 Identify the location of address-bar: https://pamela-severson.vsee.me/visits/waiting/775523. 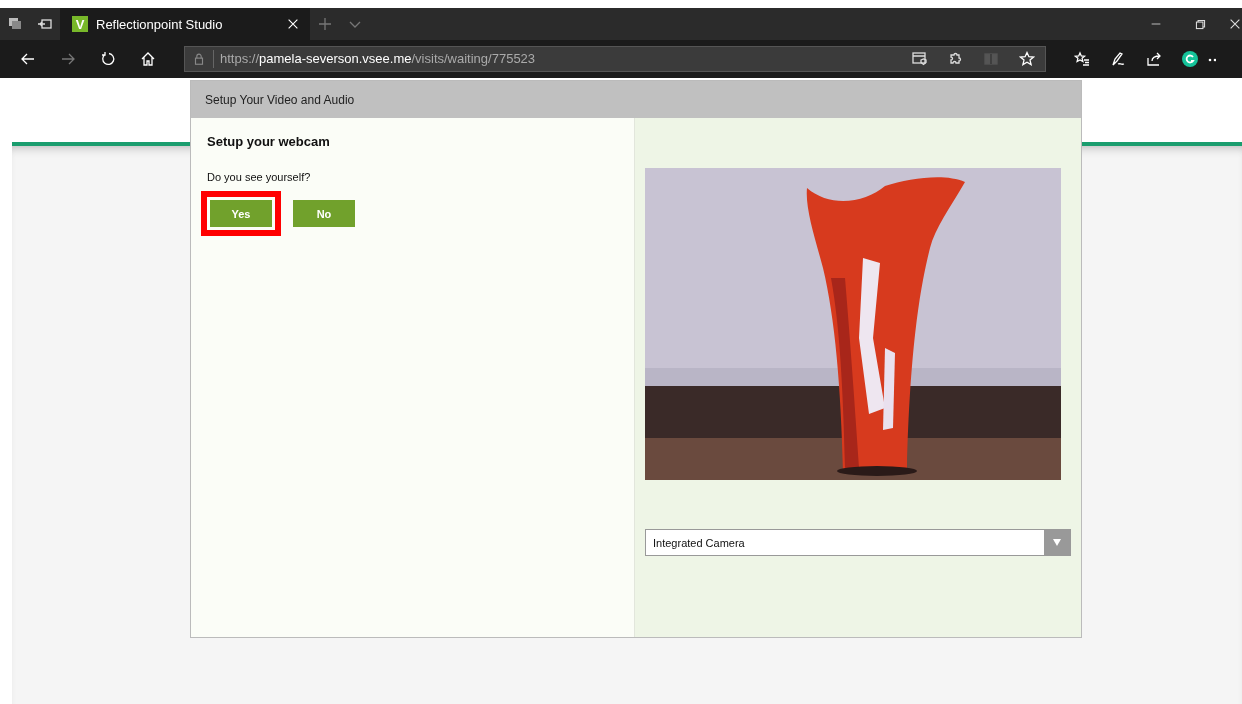
(615, 59).